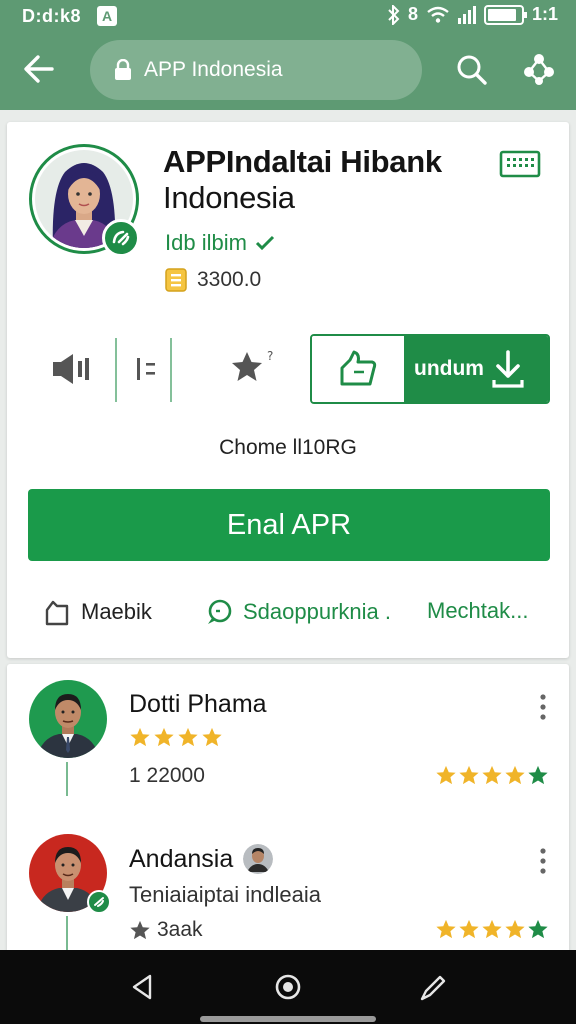  I want to click on nav-back-icon, so click(143, 987).